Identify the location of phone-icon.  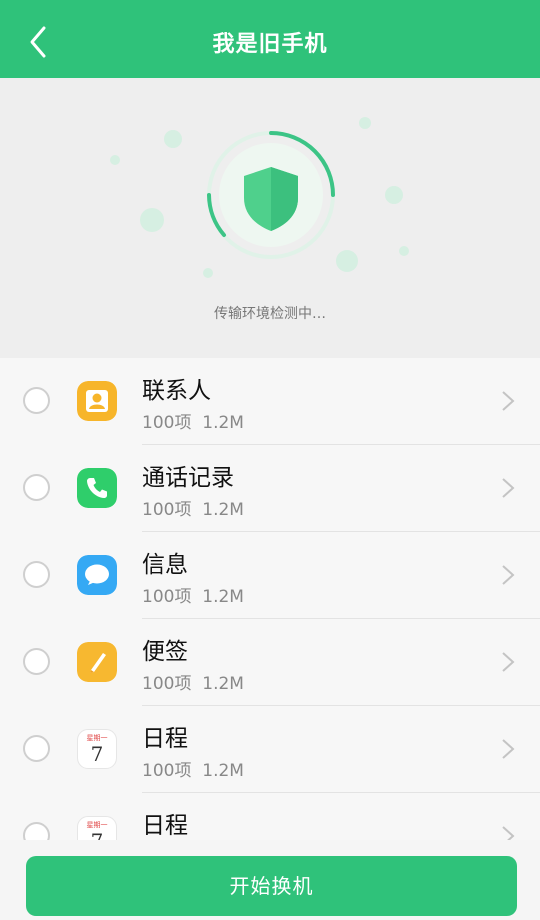
(97, 488).